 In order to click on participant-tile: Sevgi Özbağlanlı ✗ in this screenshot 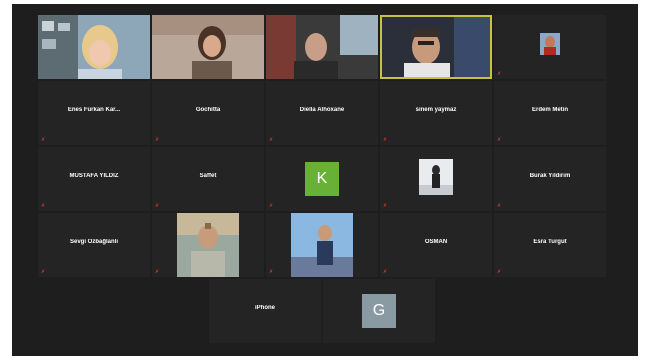, I will do `click(94, 245)`.